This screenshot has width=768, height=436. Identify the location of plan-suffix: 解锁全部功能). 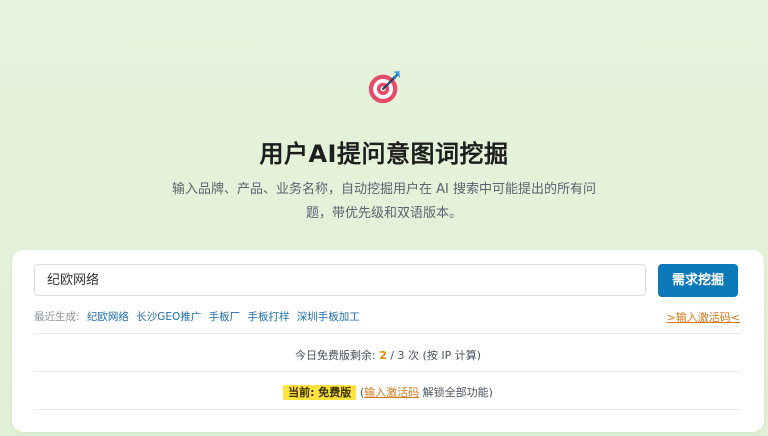
(457, 392).